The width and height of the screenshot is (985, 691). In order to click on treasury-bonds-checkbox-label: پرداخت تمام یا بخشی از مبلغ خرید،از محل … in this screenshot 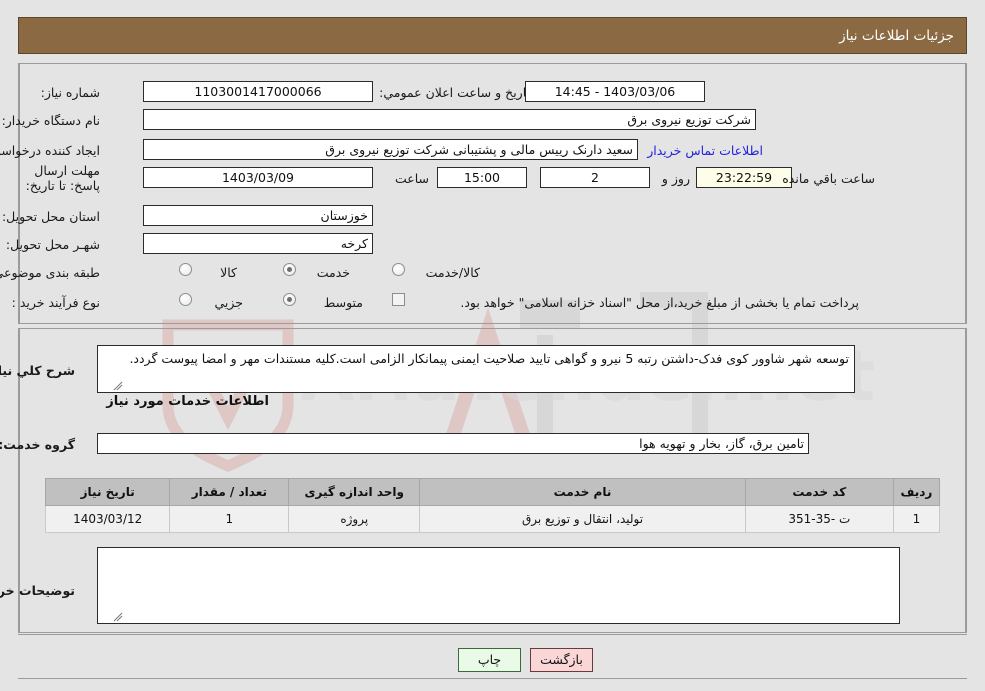, I will do `click(659, 302)`.